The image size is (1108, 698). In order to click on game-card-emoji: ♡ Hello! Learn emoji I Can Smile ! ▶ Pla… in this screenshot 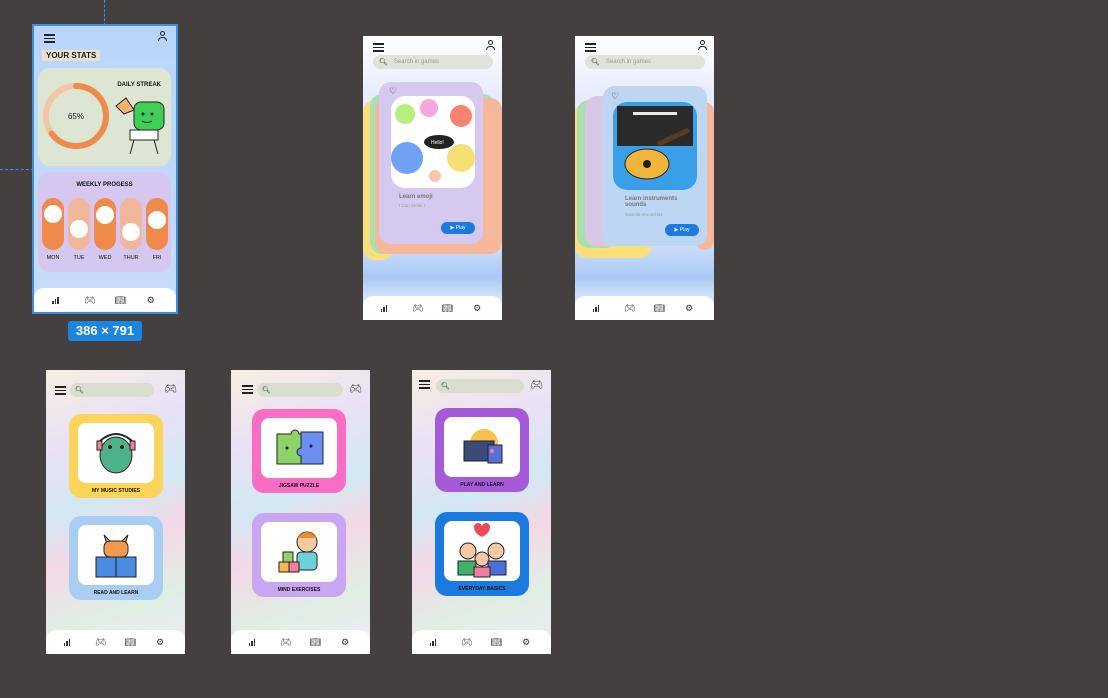, I will do `click(431, 163)`.